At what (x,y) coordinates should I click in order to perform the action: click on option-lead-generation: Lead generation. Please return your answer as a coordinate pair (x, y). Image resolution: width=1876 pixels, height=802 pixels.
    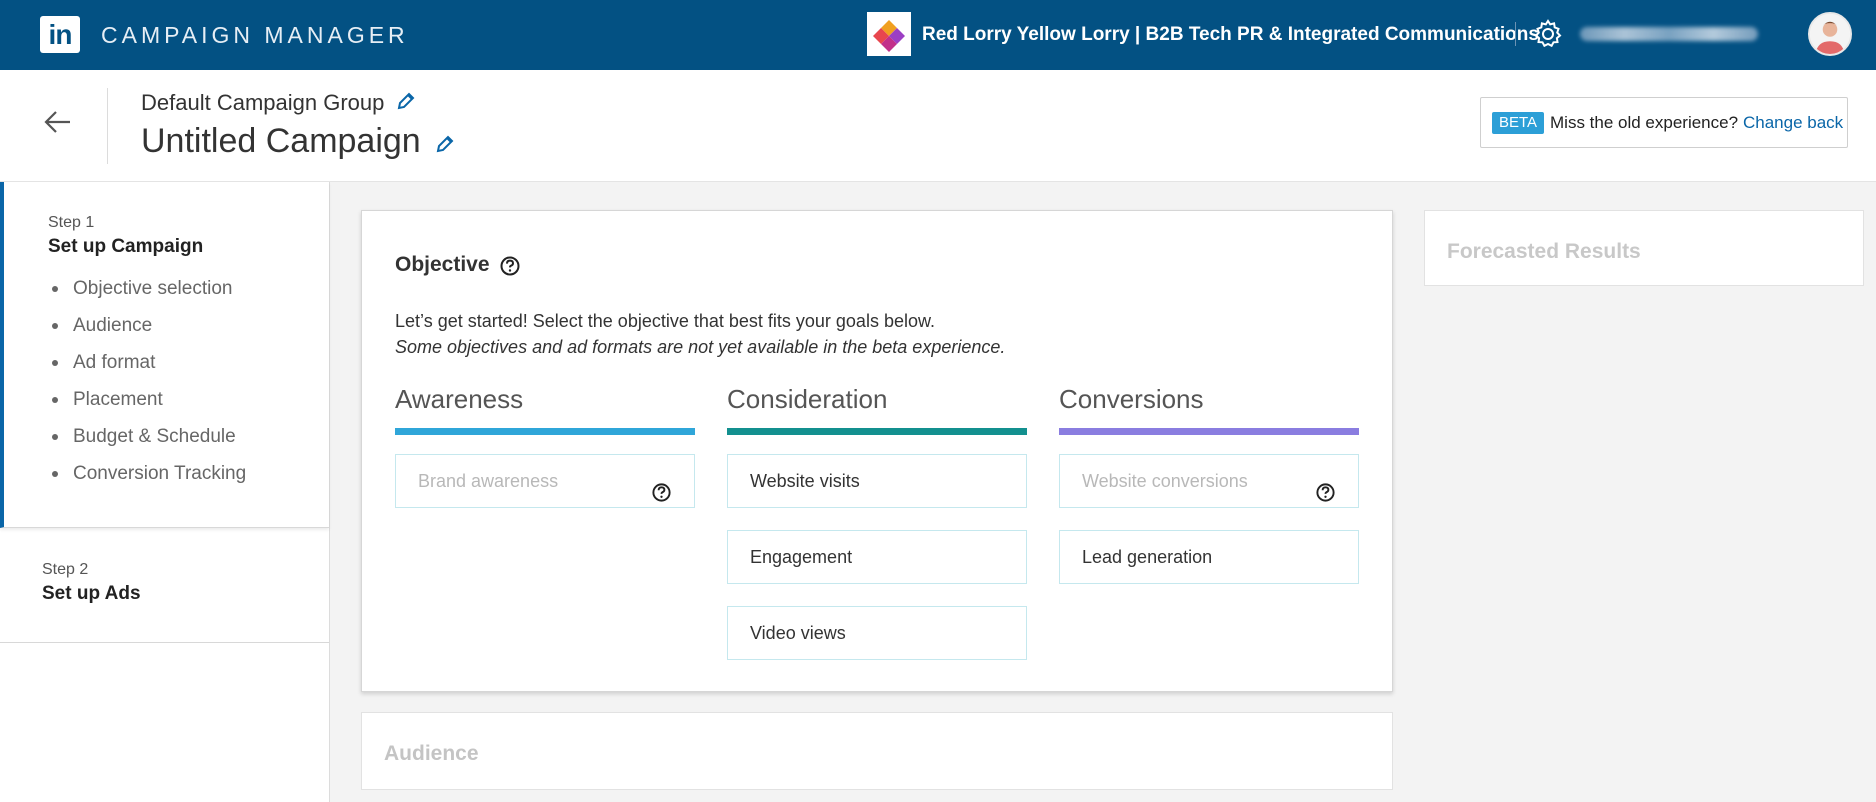
    Looking at the image, I should click on (1209, 557).